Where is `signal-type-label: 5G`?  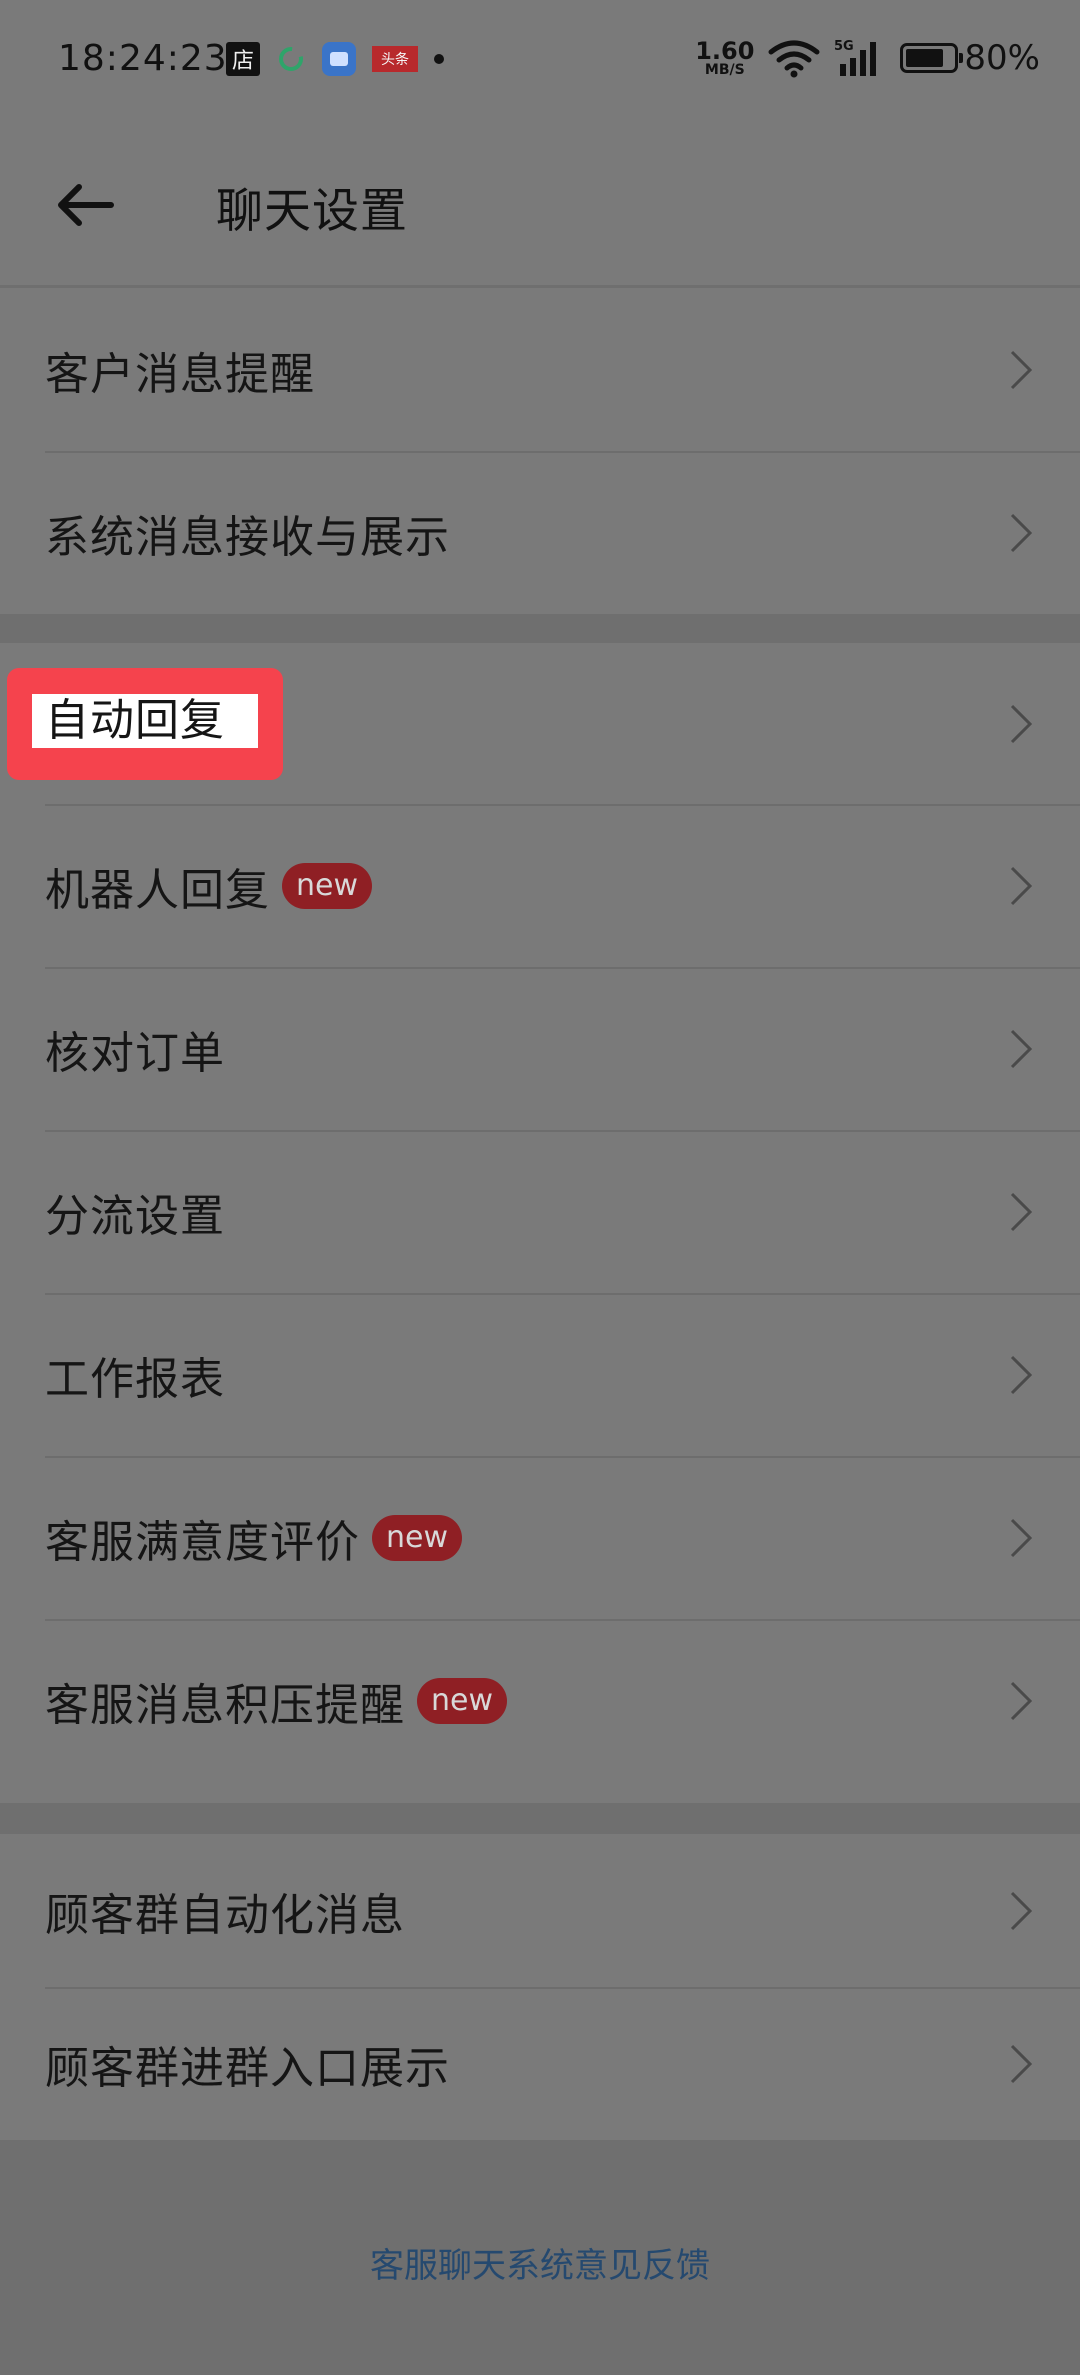
signal-type-label: 5G is located at coordinates (844, 46).